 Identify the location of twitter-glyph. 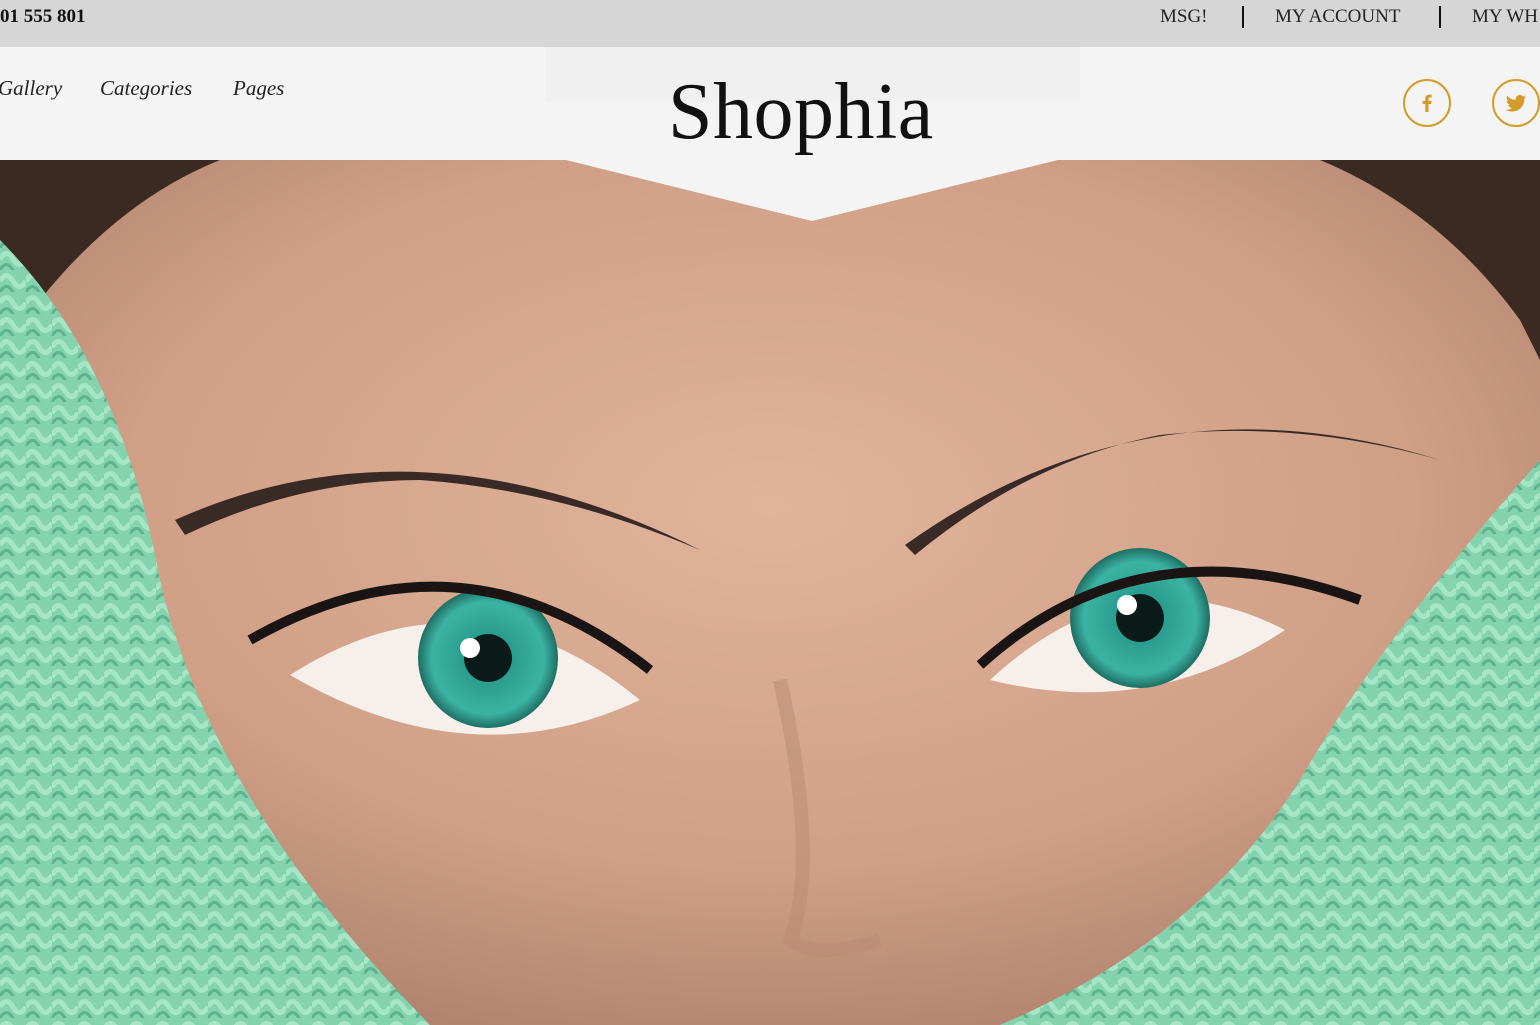
(1515, 103).